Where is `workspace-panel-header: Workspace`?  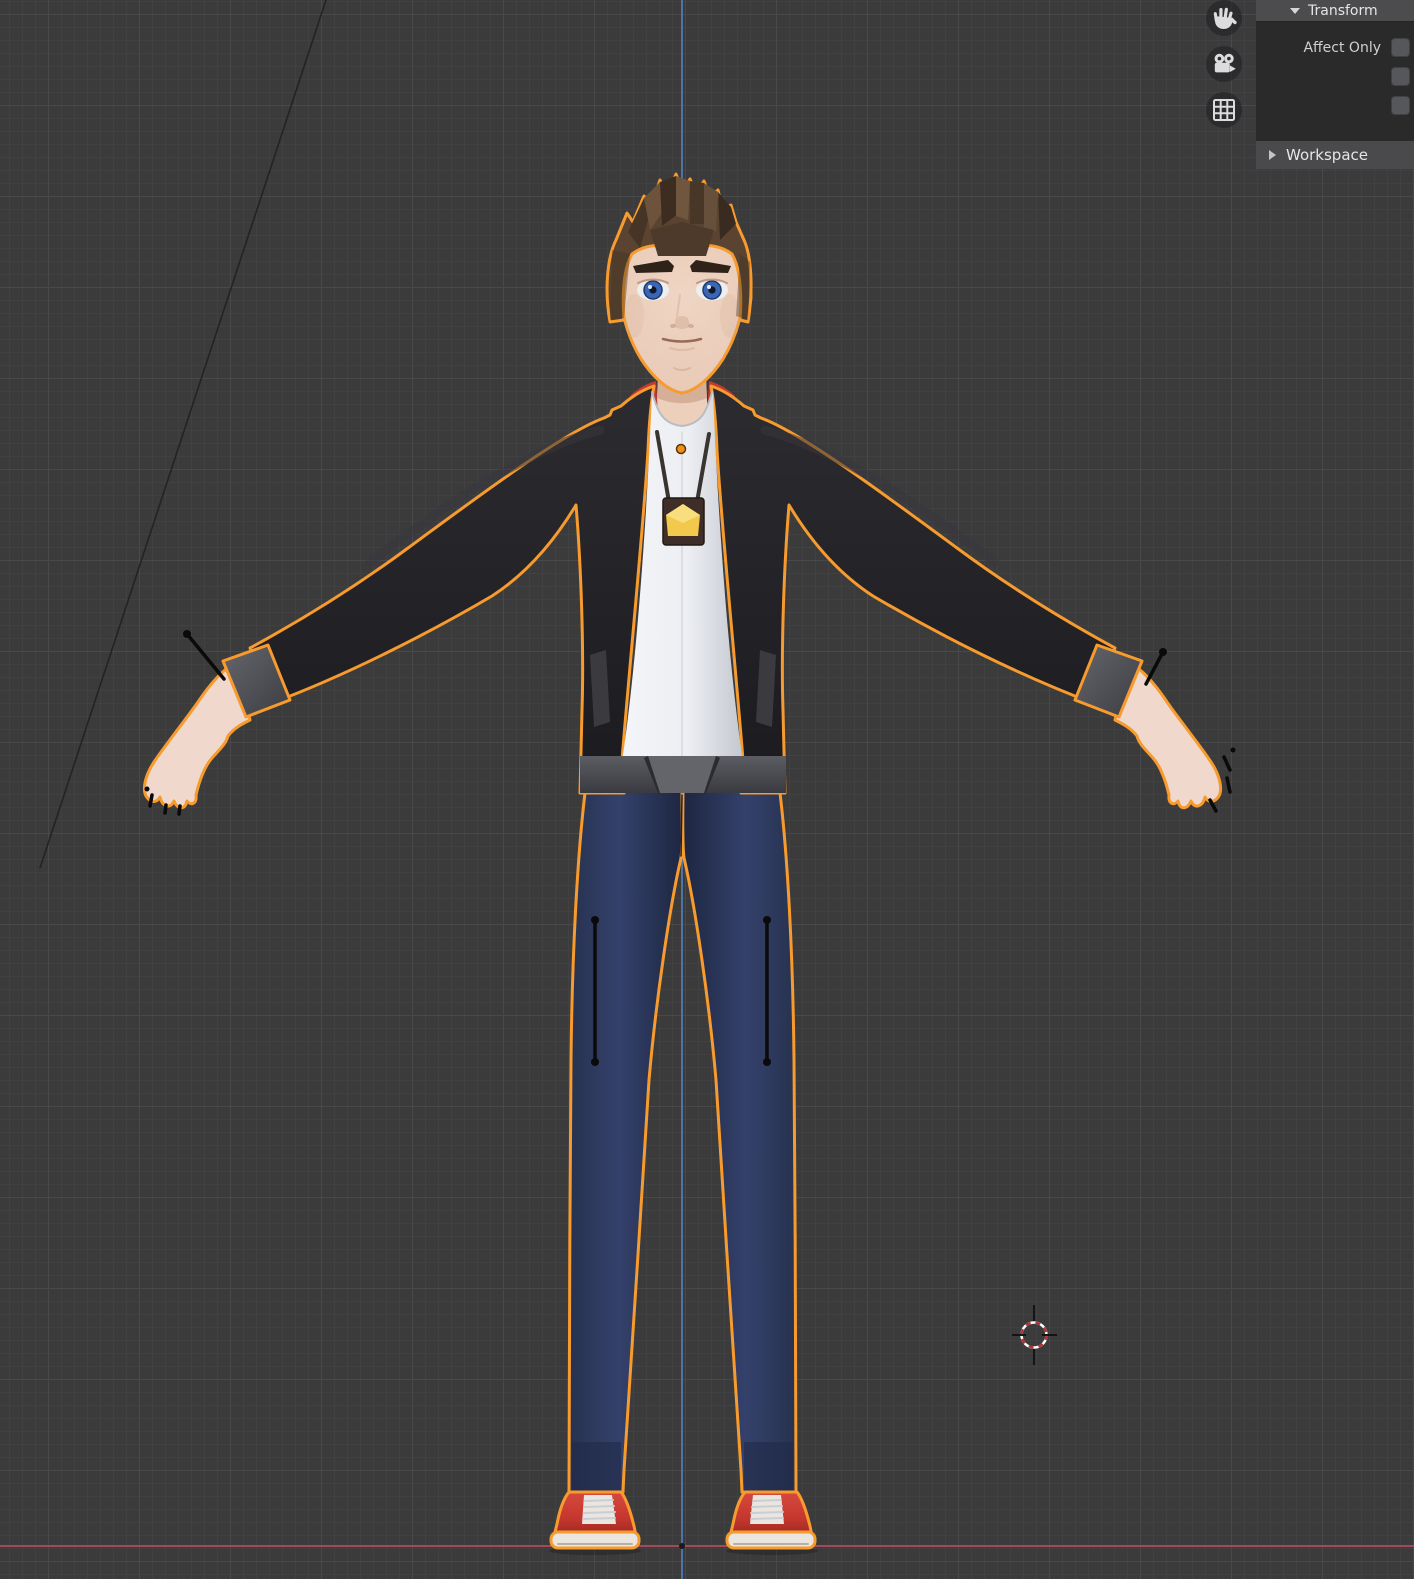
workspace-panel-header: Workspace is located at coordinates (1335, 155).